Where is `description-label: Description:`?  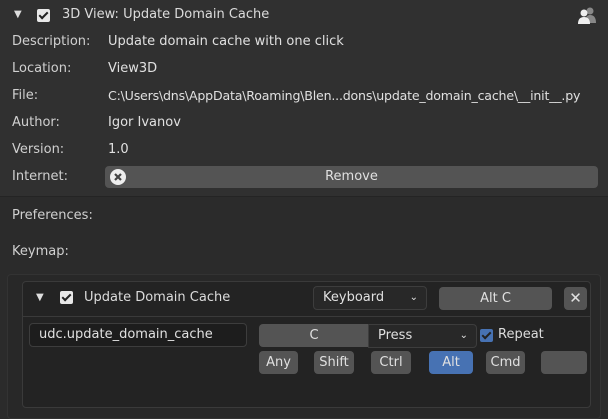
description-label: Description: is located at coordinates (51, 41).